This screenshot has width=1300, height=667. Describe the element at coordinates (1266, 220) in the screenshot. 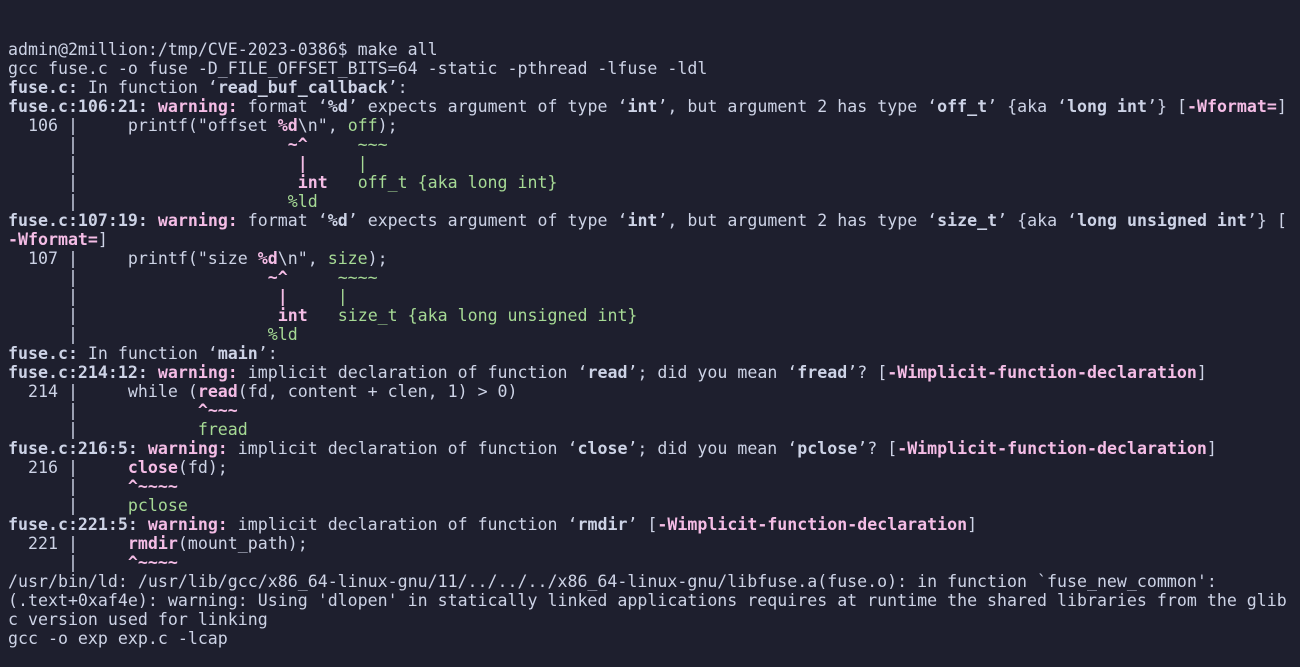

I see `terminal-text: ’} [` at that location.